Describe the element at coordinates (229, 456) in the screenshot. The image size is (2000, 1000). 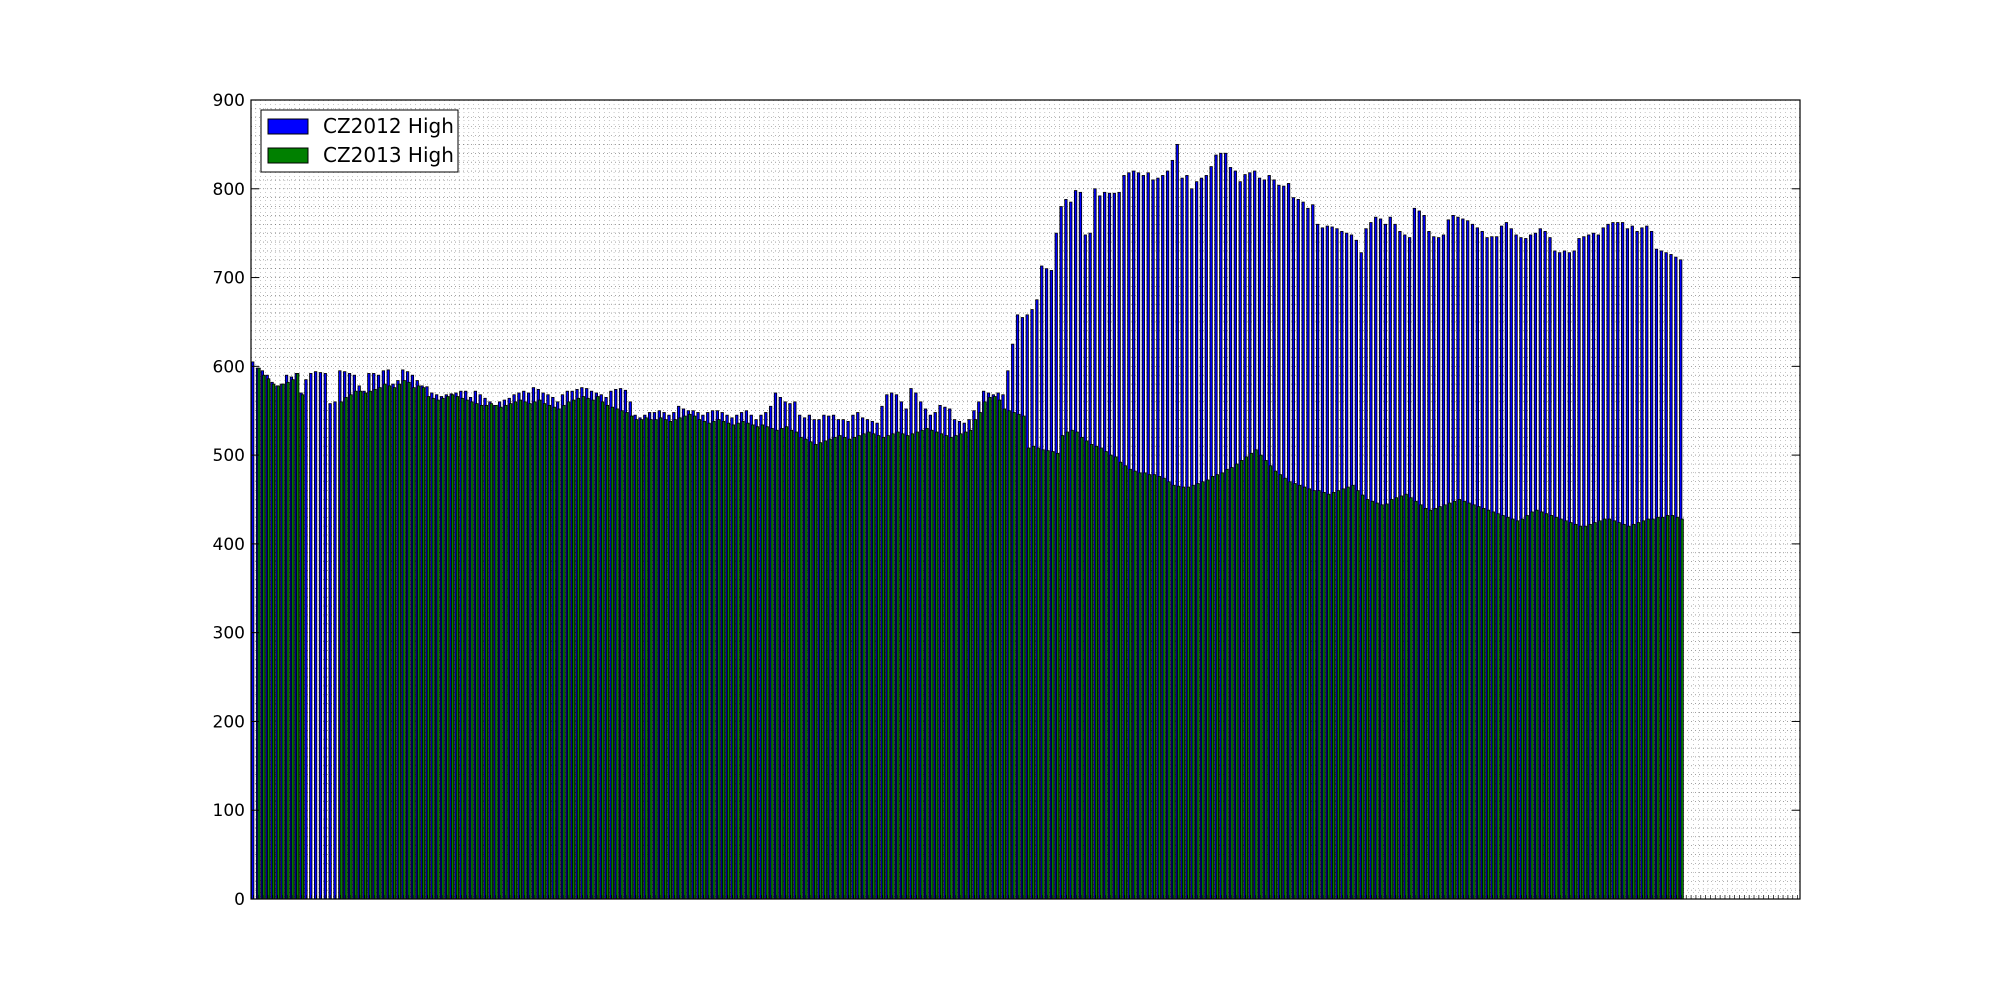
I see `y-tick-label: 500` at that location.